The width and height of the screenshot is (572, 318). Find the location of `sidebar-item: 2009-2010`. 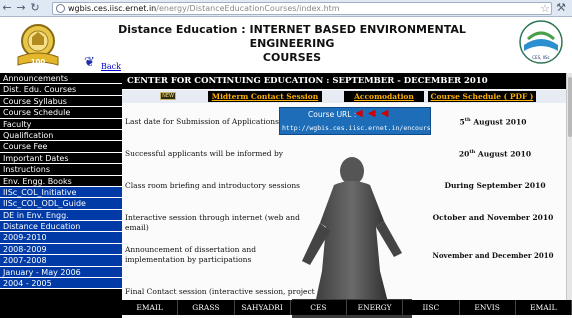

sidebar-item: 2009-2010 is located at coordinates (61, 238).